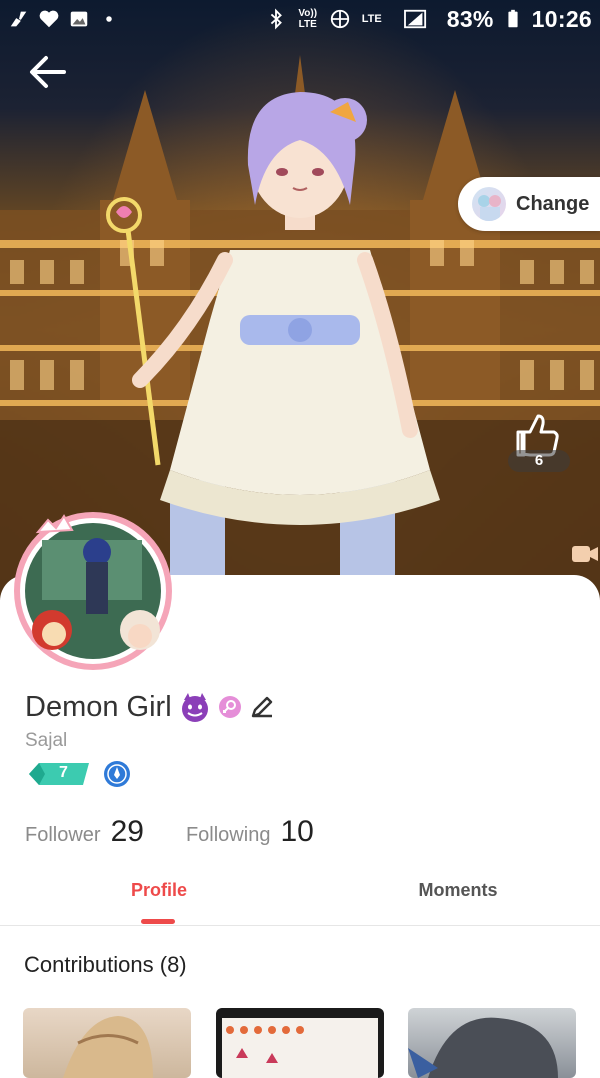  What do you see at coordinates (127, 832) in the screenshot?
I see `follower-count: 29` at bounding box center [127, 832].